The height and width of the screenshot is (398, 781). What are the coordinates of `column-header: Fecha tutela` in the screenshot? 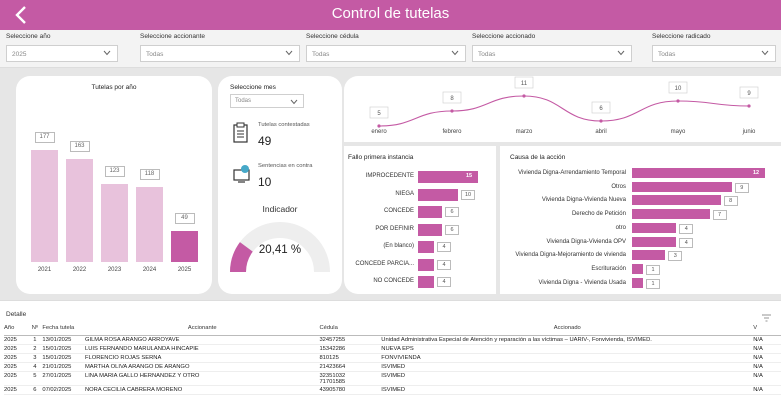 It's located at (63, 329).